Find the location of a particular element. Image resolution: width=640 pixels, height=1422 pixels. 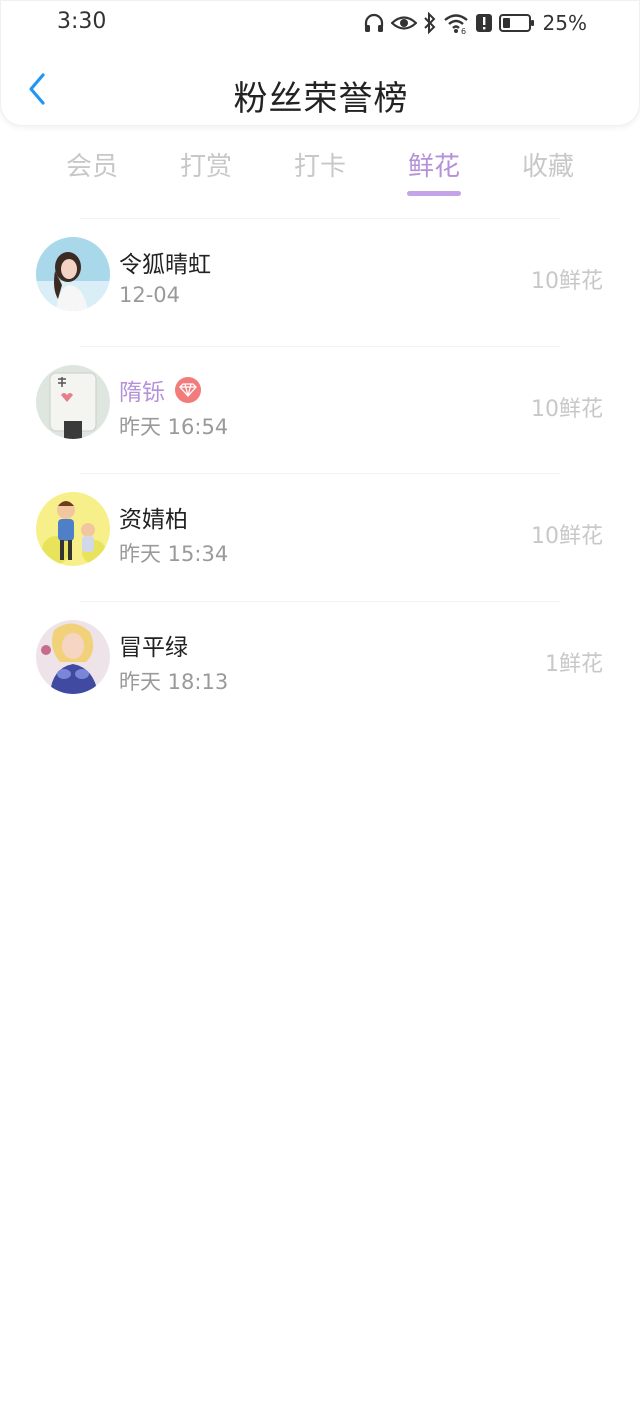

fan-name-text: 隋铄 is located at coordinates (142, 392).